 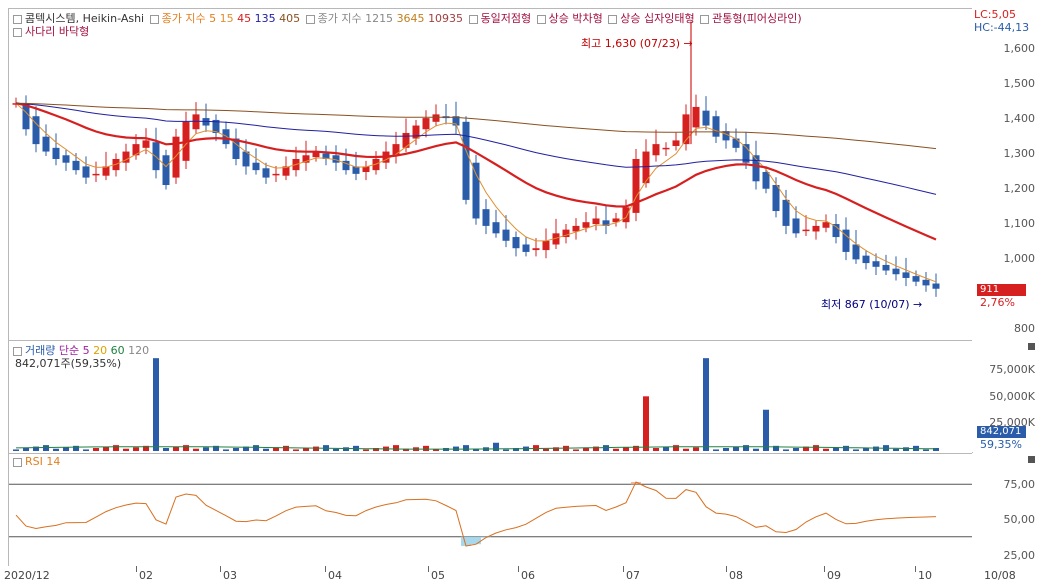 What do you see at coordinates (757, 18) in the screenshot?
I see `pattern-4: 관통형(피어싱라인)` at bounding box center [757, 18].